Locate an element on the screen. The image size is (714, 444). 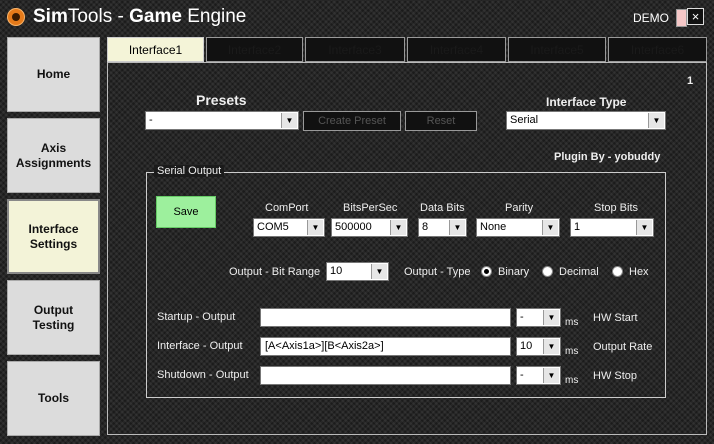
presets-label: Presets is located at coordinates (221, 100).